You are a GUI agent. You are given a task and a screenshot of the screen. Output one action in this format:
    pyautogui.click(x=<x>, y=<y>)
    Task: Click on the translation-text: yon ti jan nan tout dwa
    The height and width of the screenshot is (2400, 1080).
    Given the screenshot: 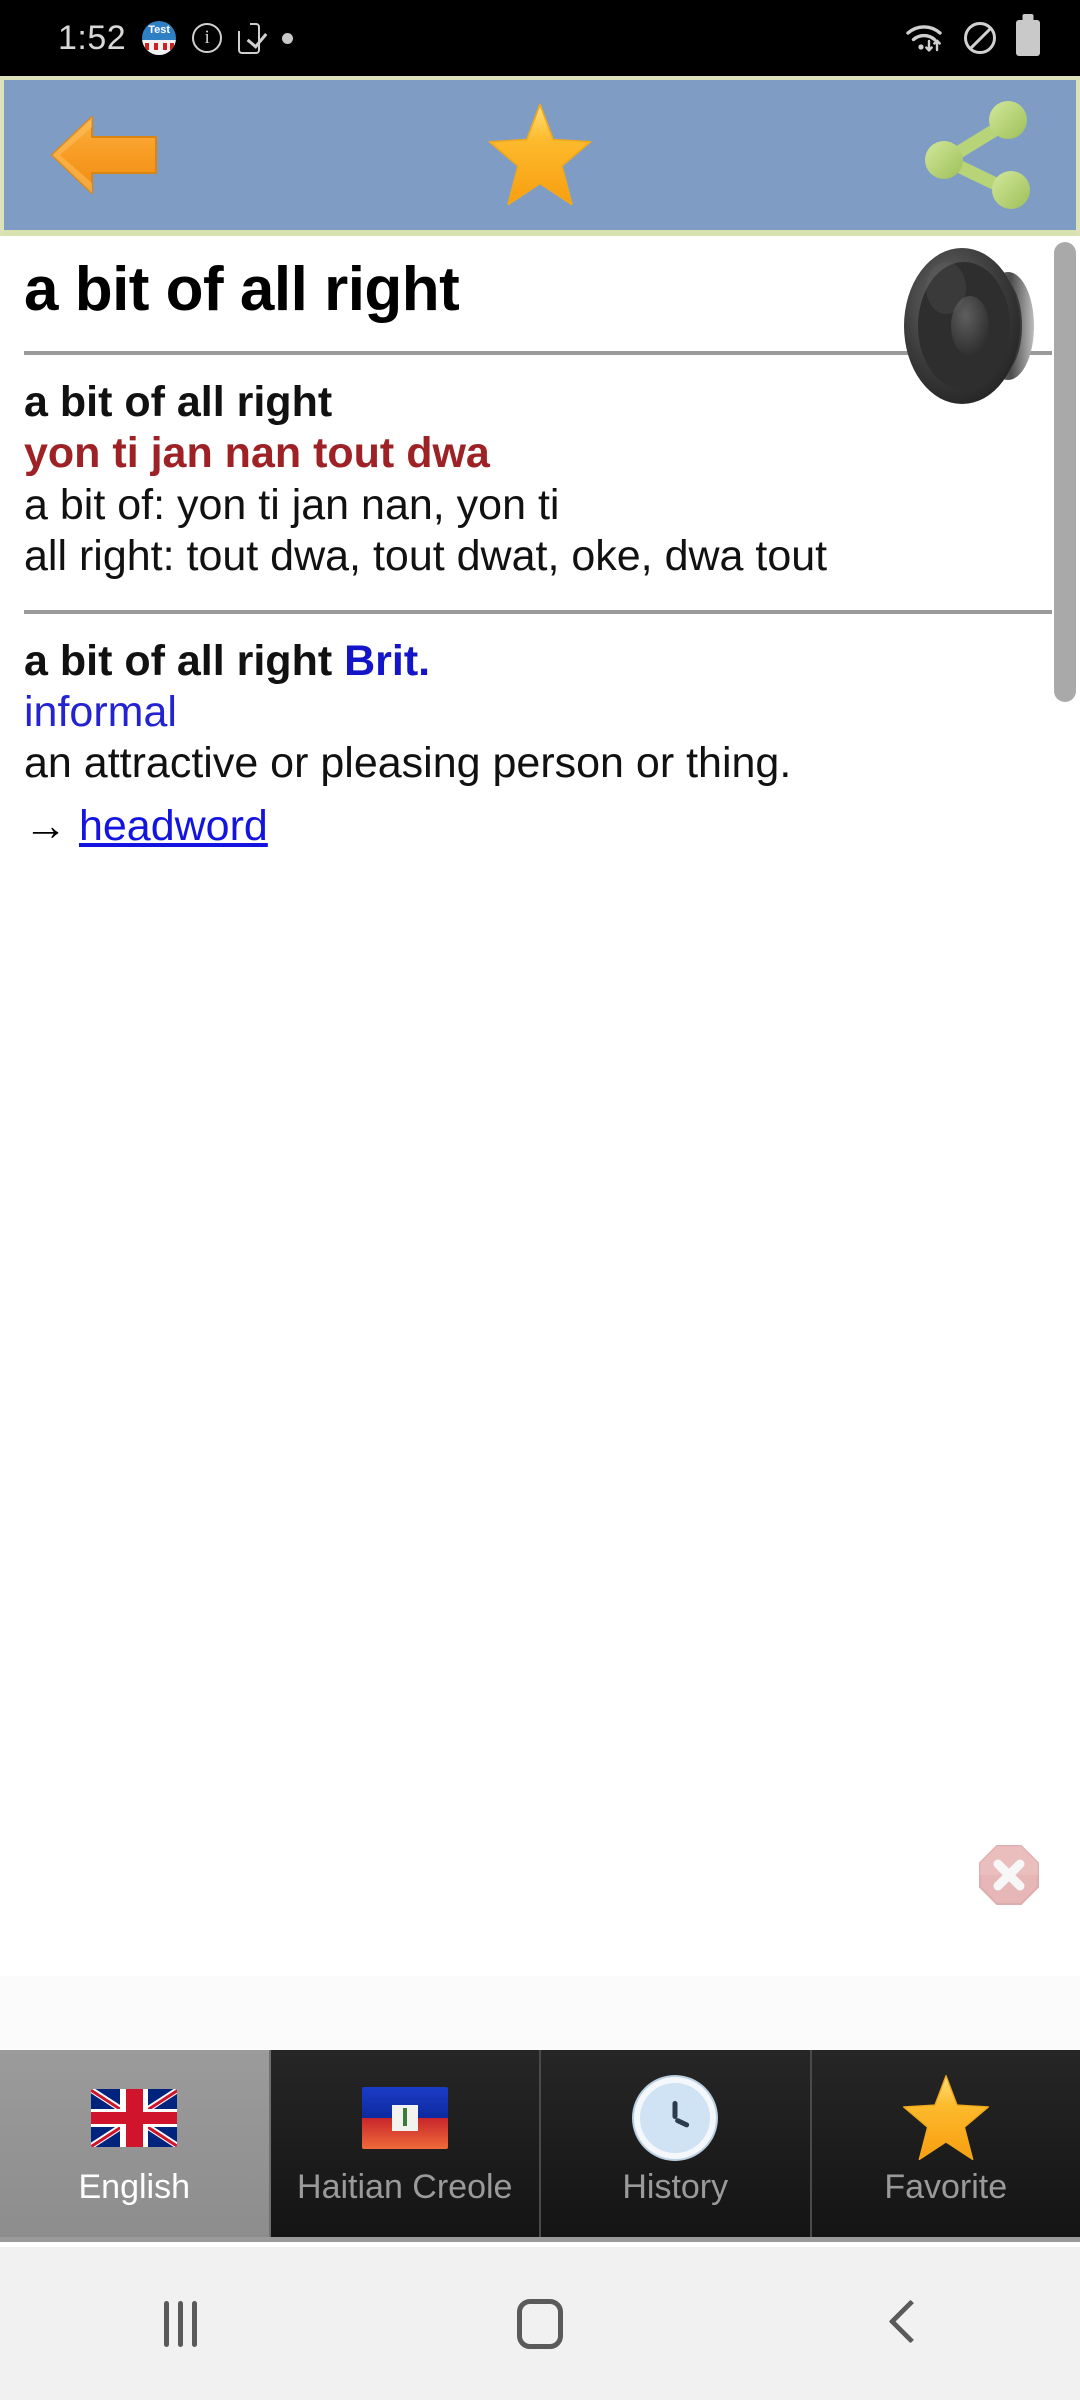 What is the action you would take?
    pyautogui.click(x=257, y=453)
    